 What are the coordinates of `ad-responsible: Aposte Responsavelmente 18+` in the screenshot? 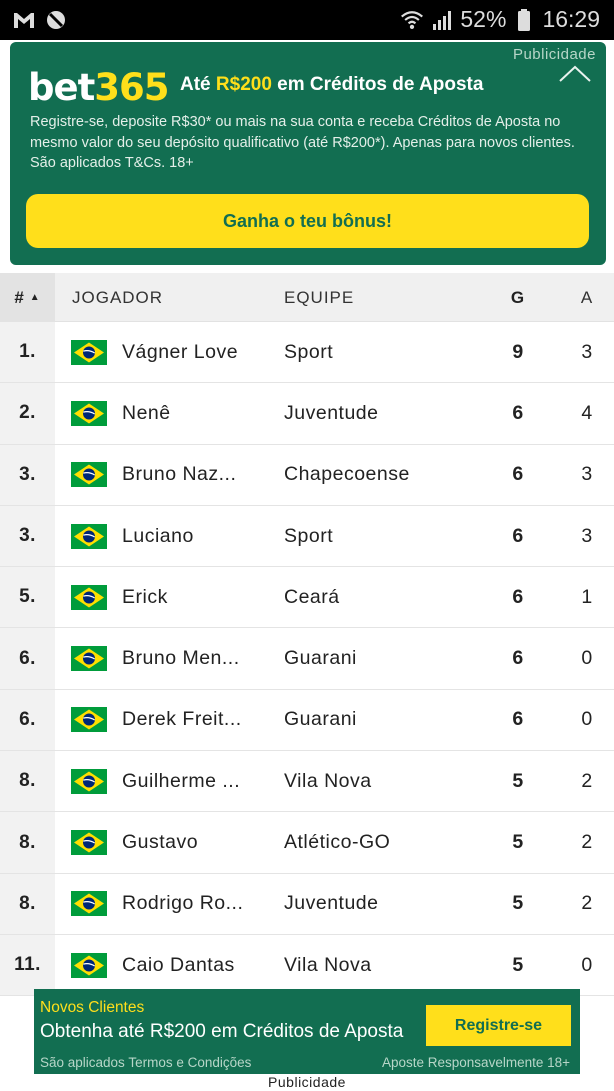 It's located at (476, 1062).